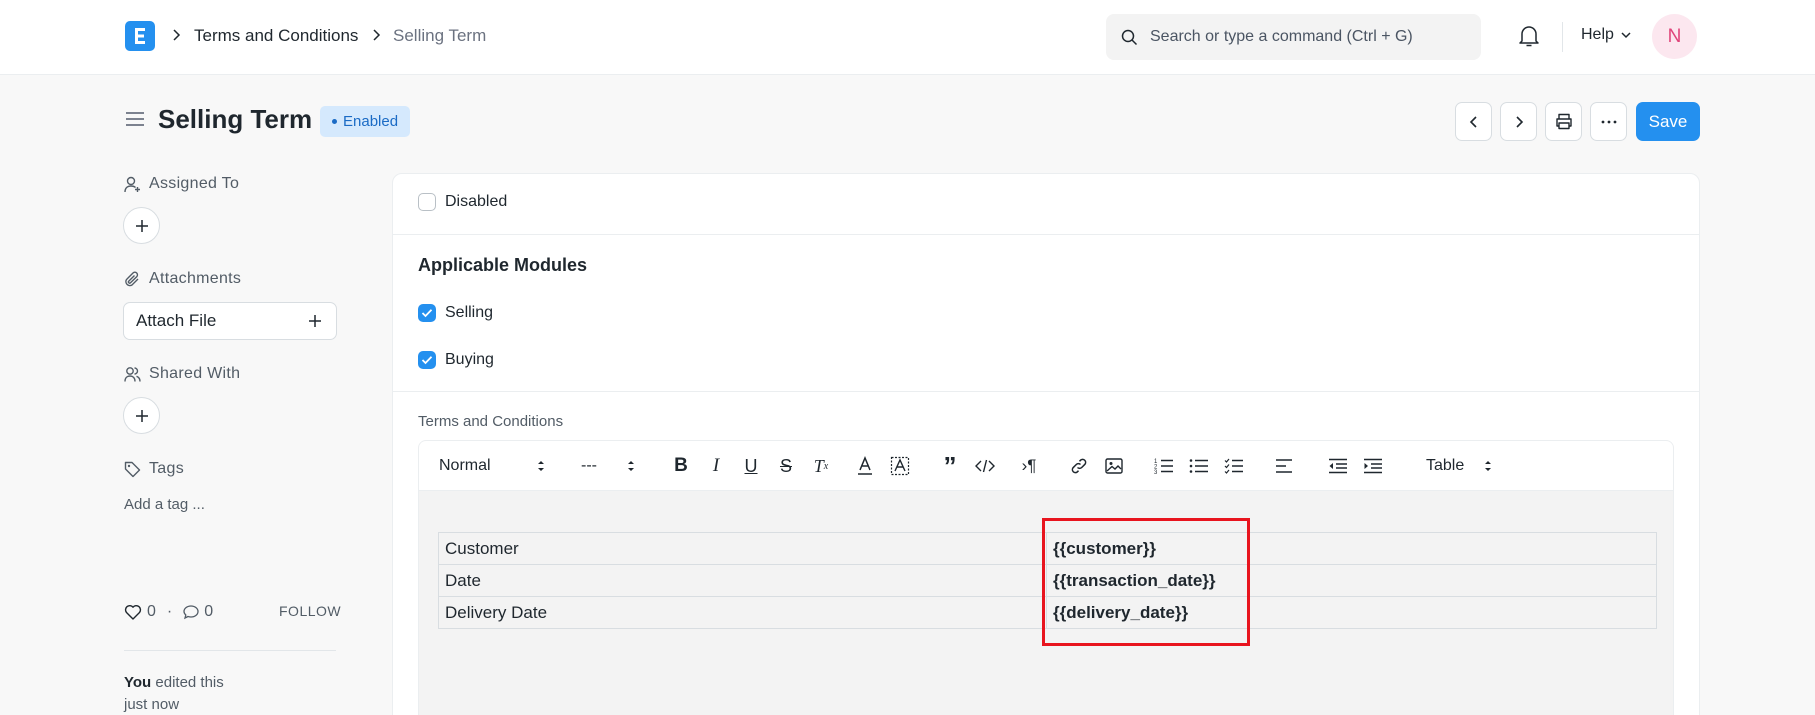 This screenshot has height=715, width=1815. I want to click on table-cell-label: Delivery Date, so click(742, 612).